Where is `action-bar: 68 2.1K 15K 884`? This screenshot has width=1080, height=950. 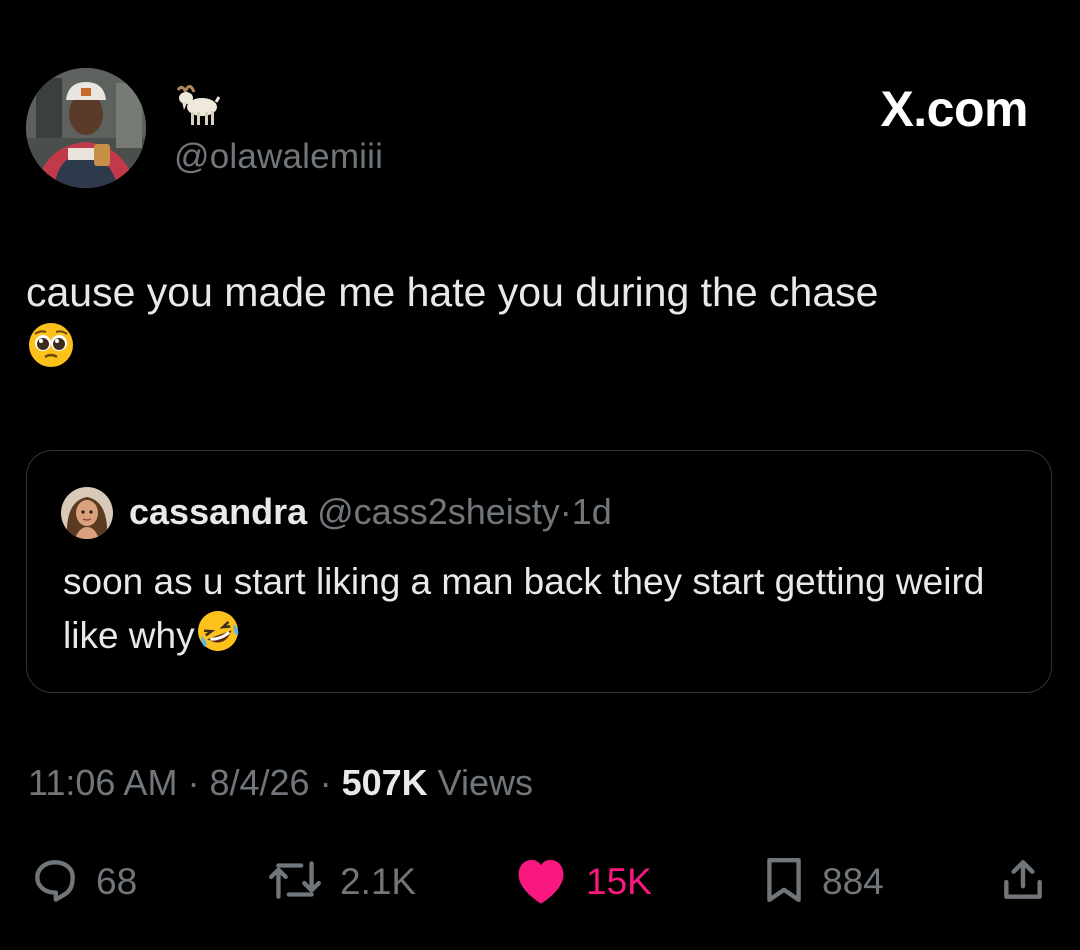
action-bar: 68 2.1K 15K 884 is located at coordinates (540, 882).